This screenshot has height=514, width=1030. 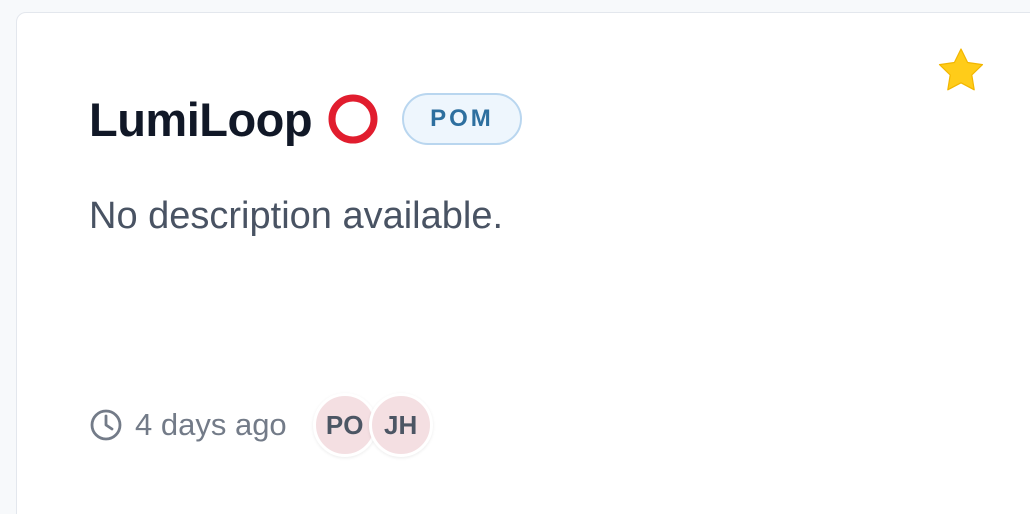 What do you see at coordinates (353, 119) in the screenshot?
I see `red-ring-icon` at bounding box center [353, 119].